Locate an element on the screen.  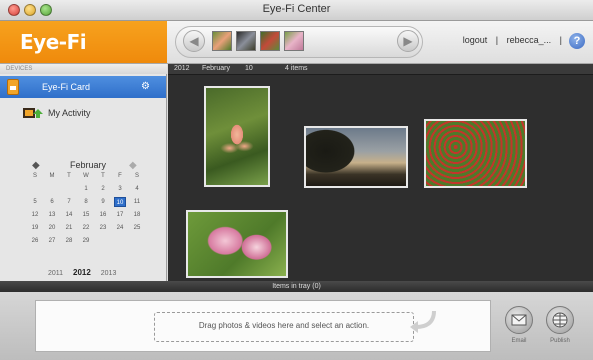
title-bar: Eye-Fi Center is located at coordinates (296, 10).